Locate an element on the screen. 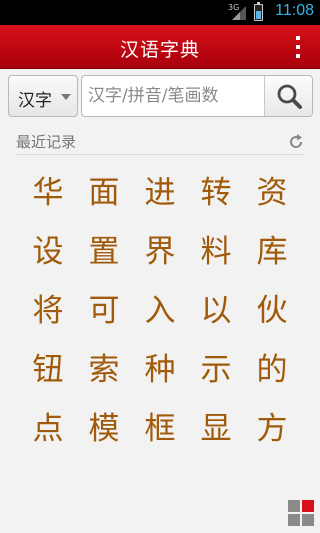  grid-view-icon is located at coordinates (301, 513).